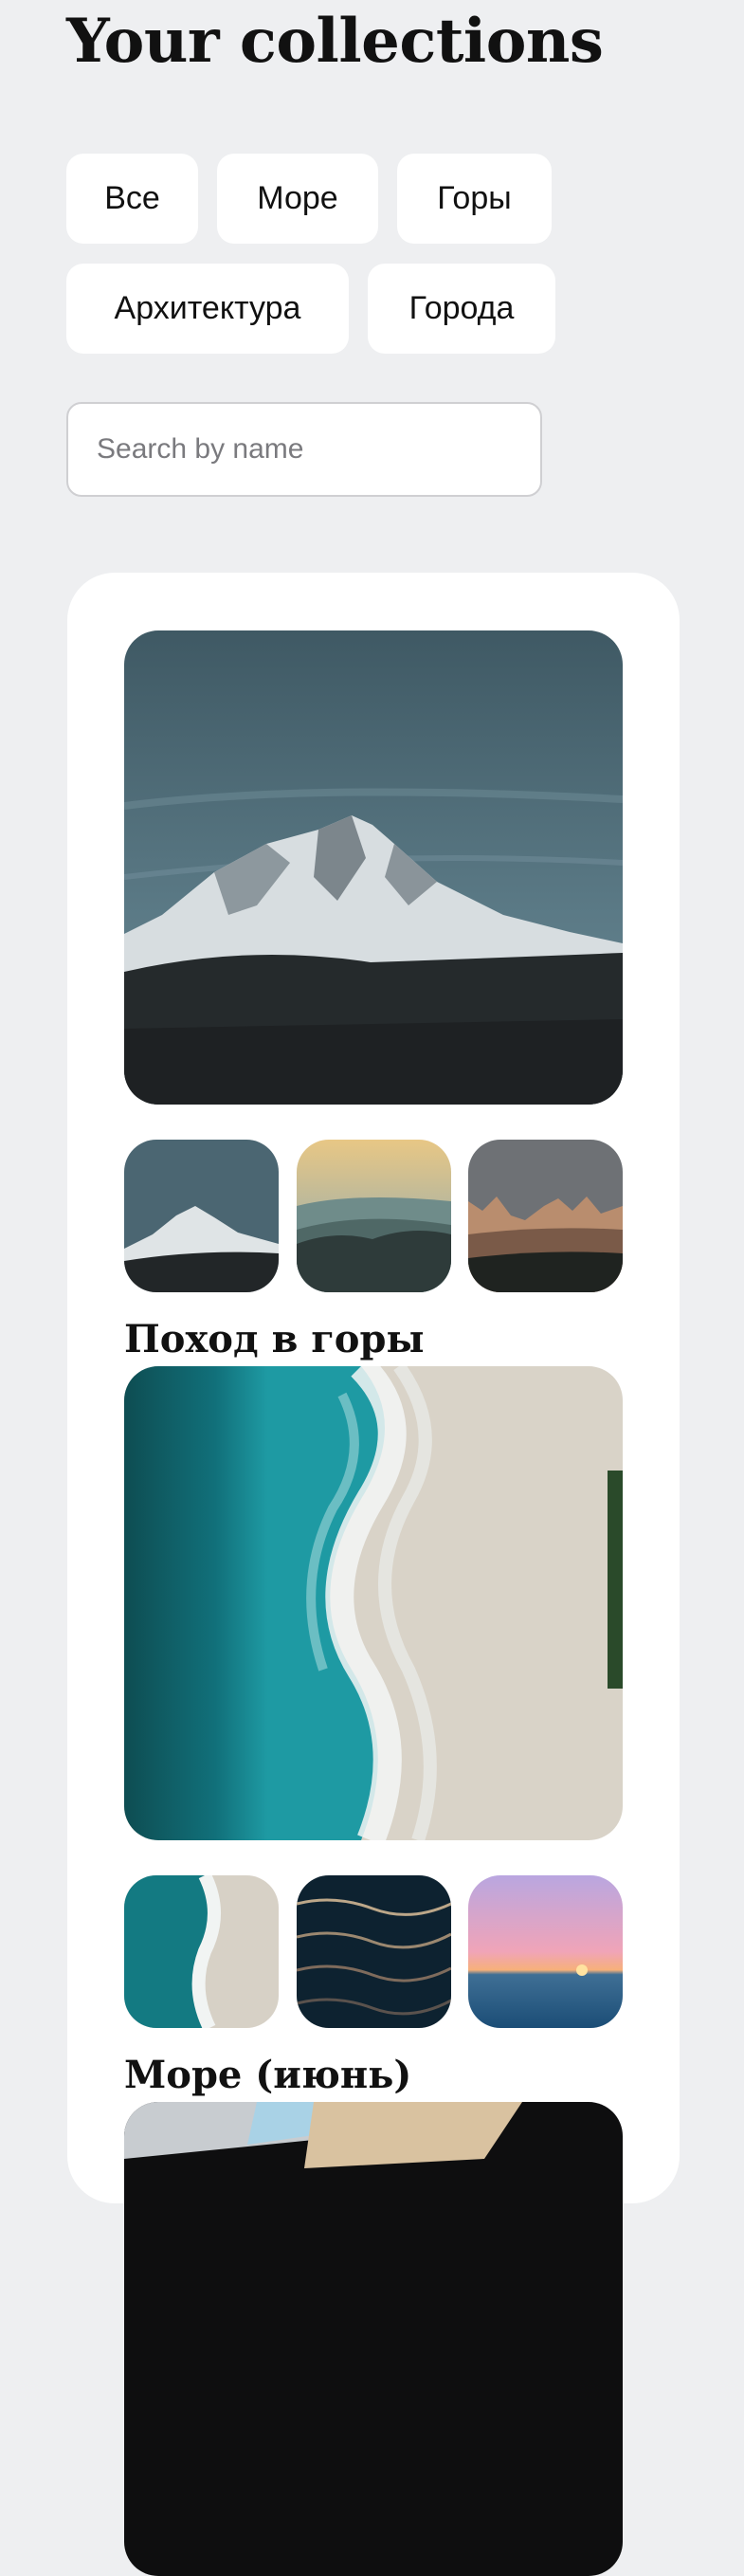  Describe the element at coordinates (461, 309) in the screenshot. I see `filter-chip-cities: Города` at that location.